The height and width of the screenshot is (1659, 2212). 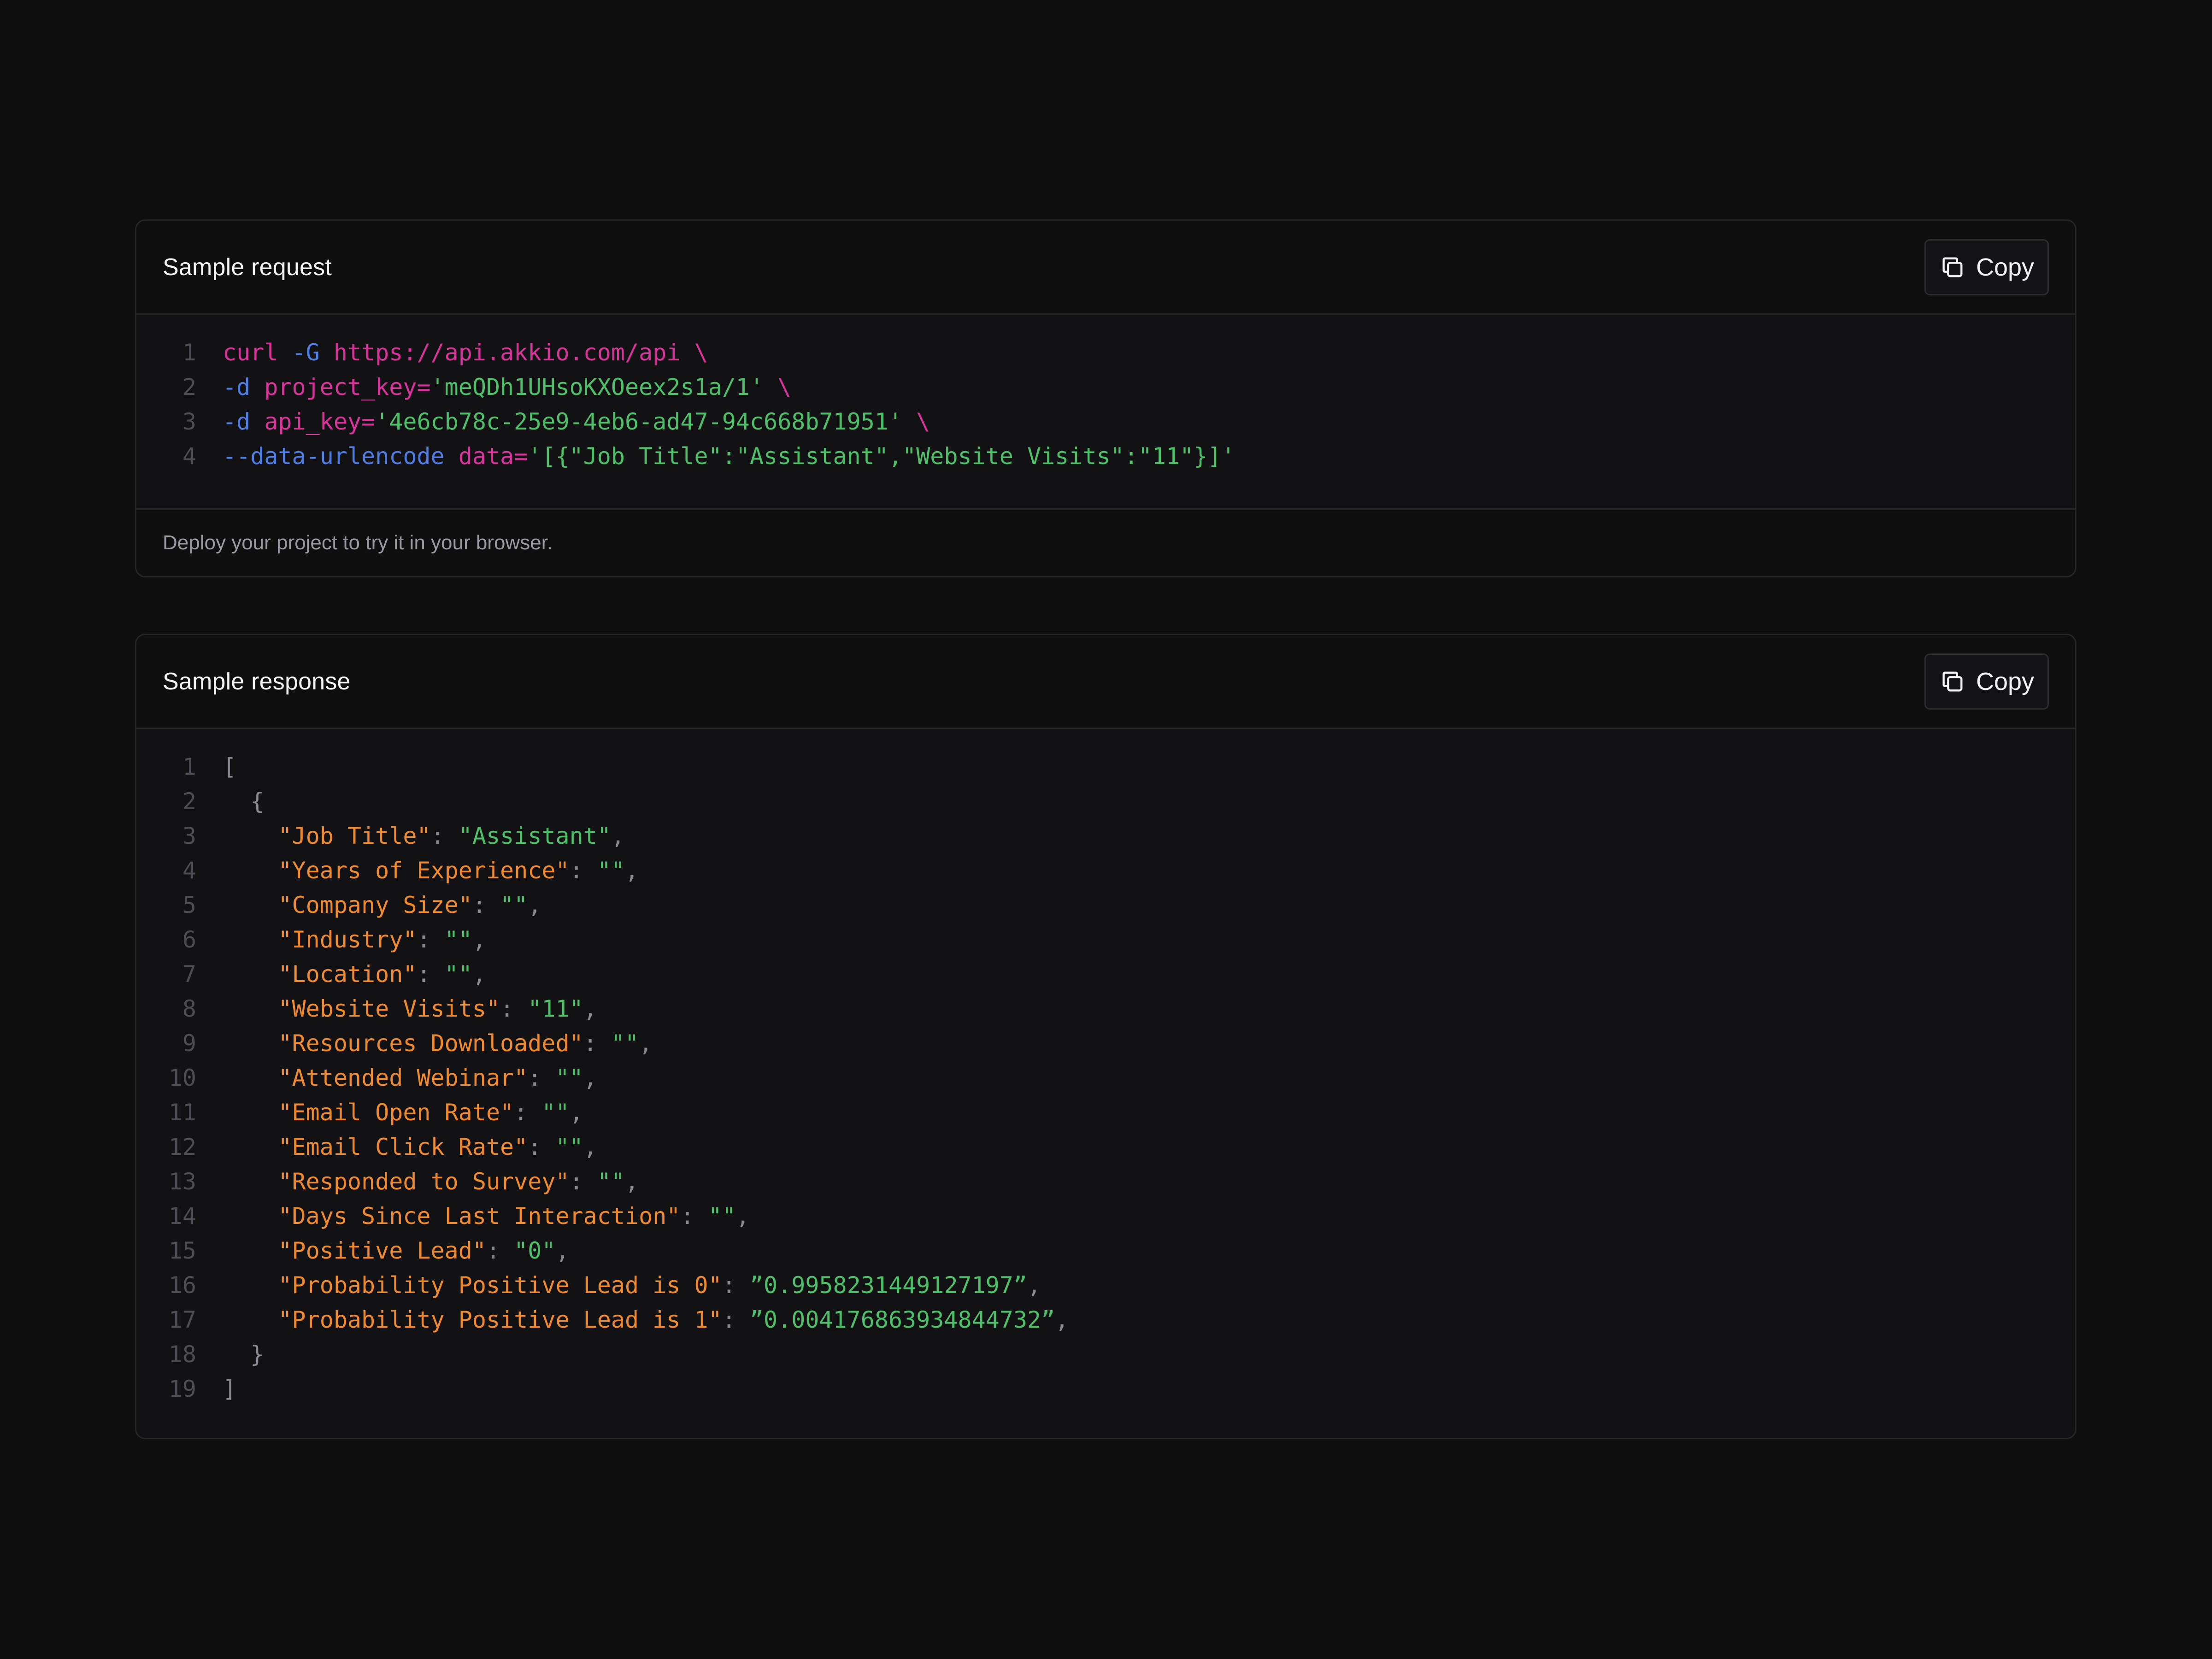 I want to click on code-text: "Email Click Rate": "",, so click(x=396, y=1147).